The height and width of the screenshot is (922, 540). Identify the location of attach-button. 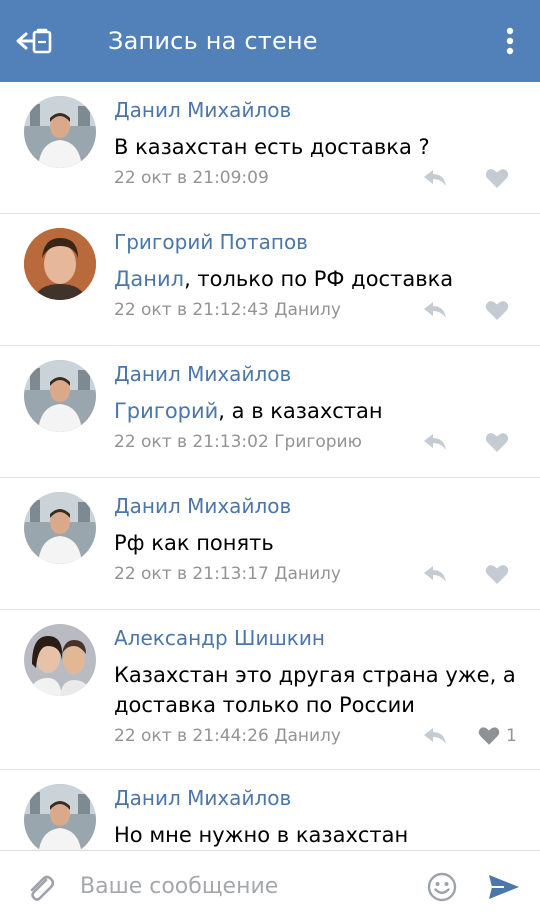
(40, 886).